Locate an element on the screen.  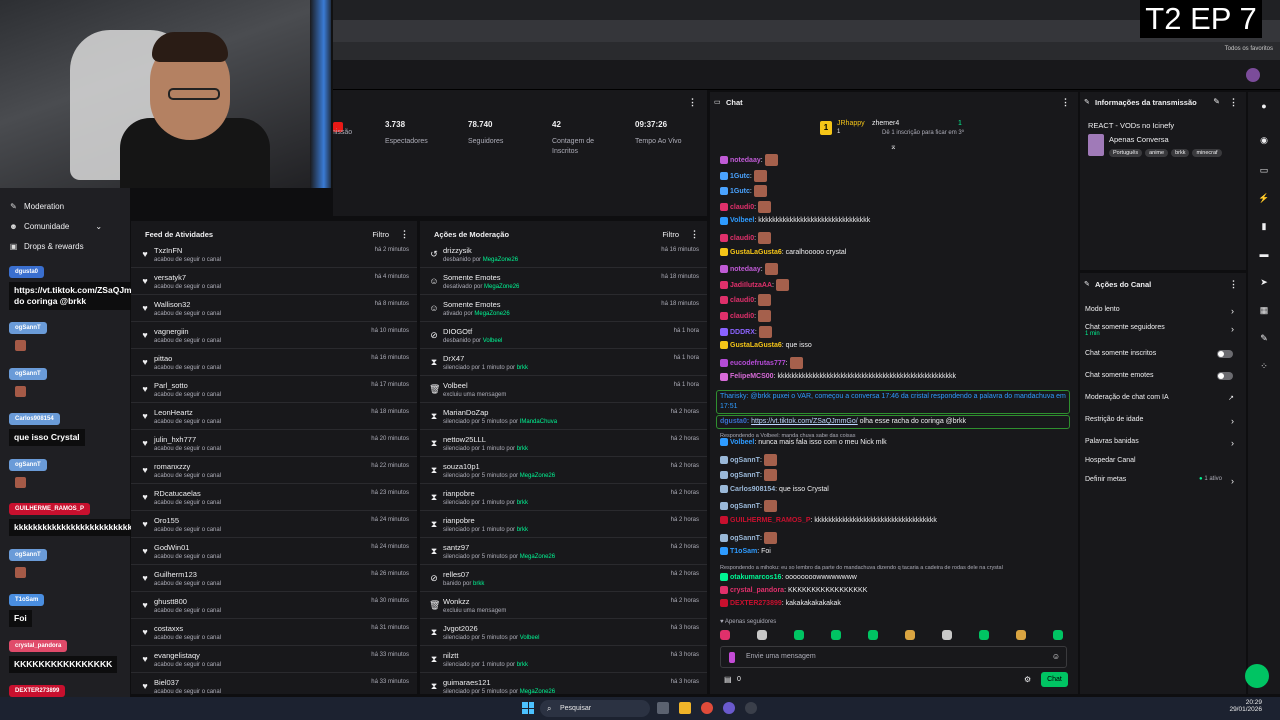
clock: 20:29 29/01/2026 is located at coordinates (1245, 706).